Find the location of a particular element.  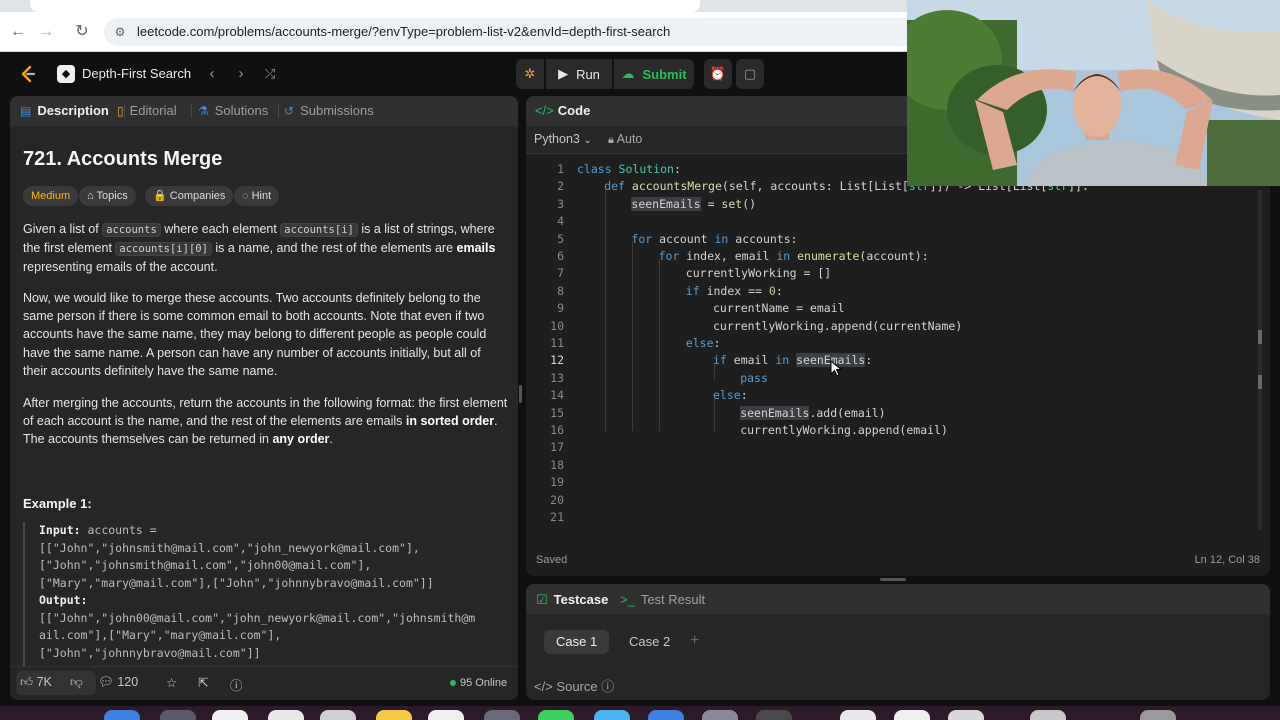

lock-icon: 🔒 is located at coordinates (160, 196).